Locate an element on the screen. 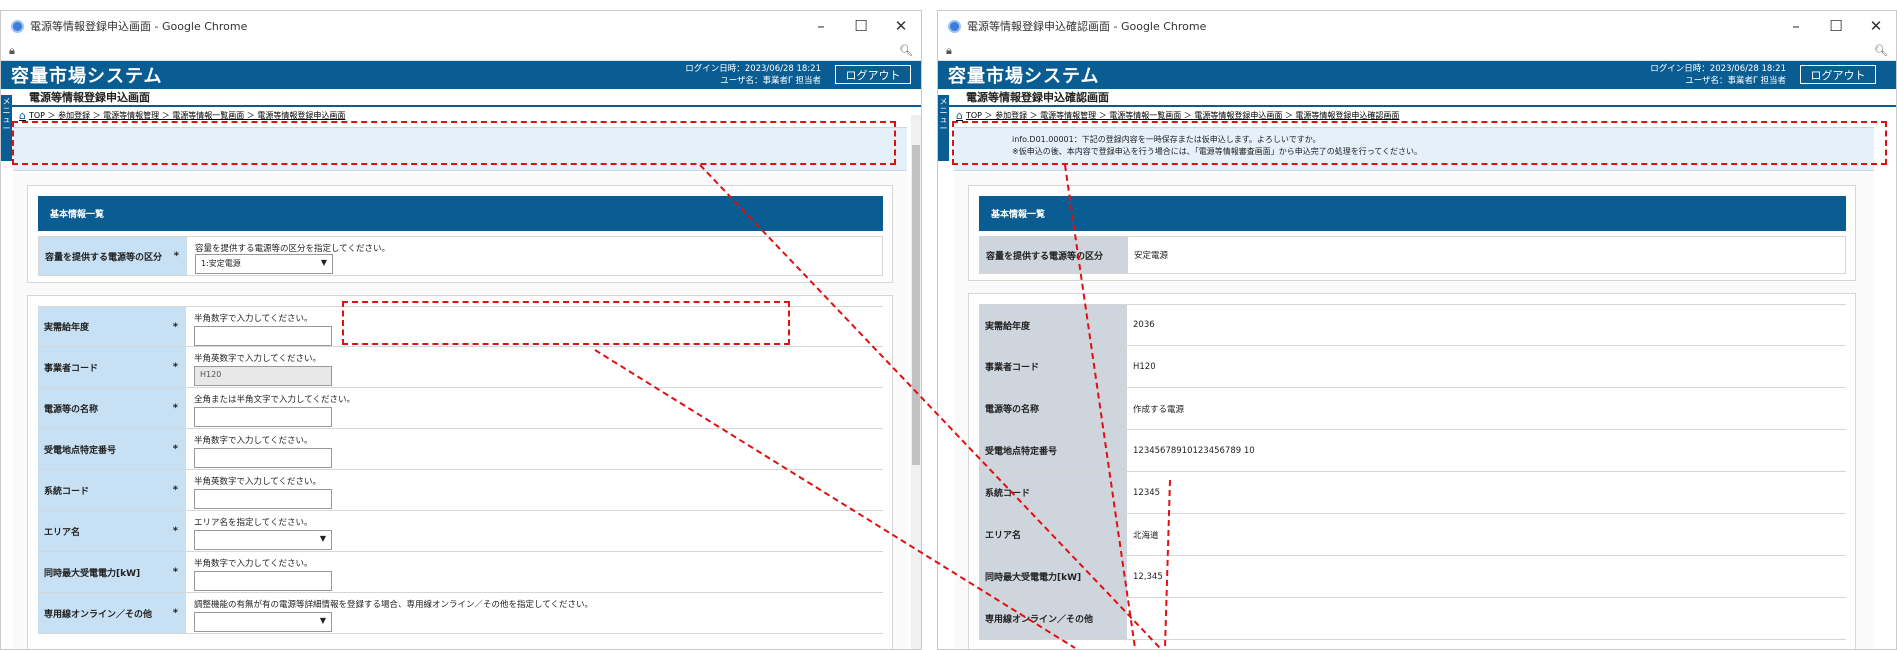  window-titlebar: 電源等情報登録申込画面 - Google Chrome – ☐ ✕ is located at coordinates (461, 26).